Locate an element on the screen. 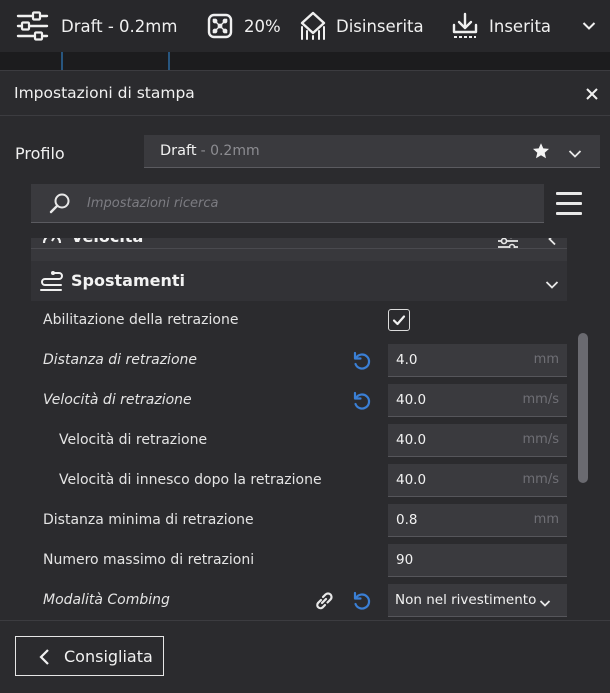 The image size is (610, 693). infill-button: 20% is located at coordinates (244, 26).